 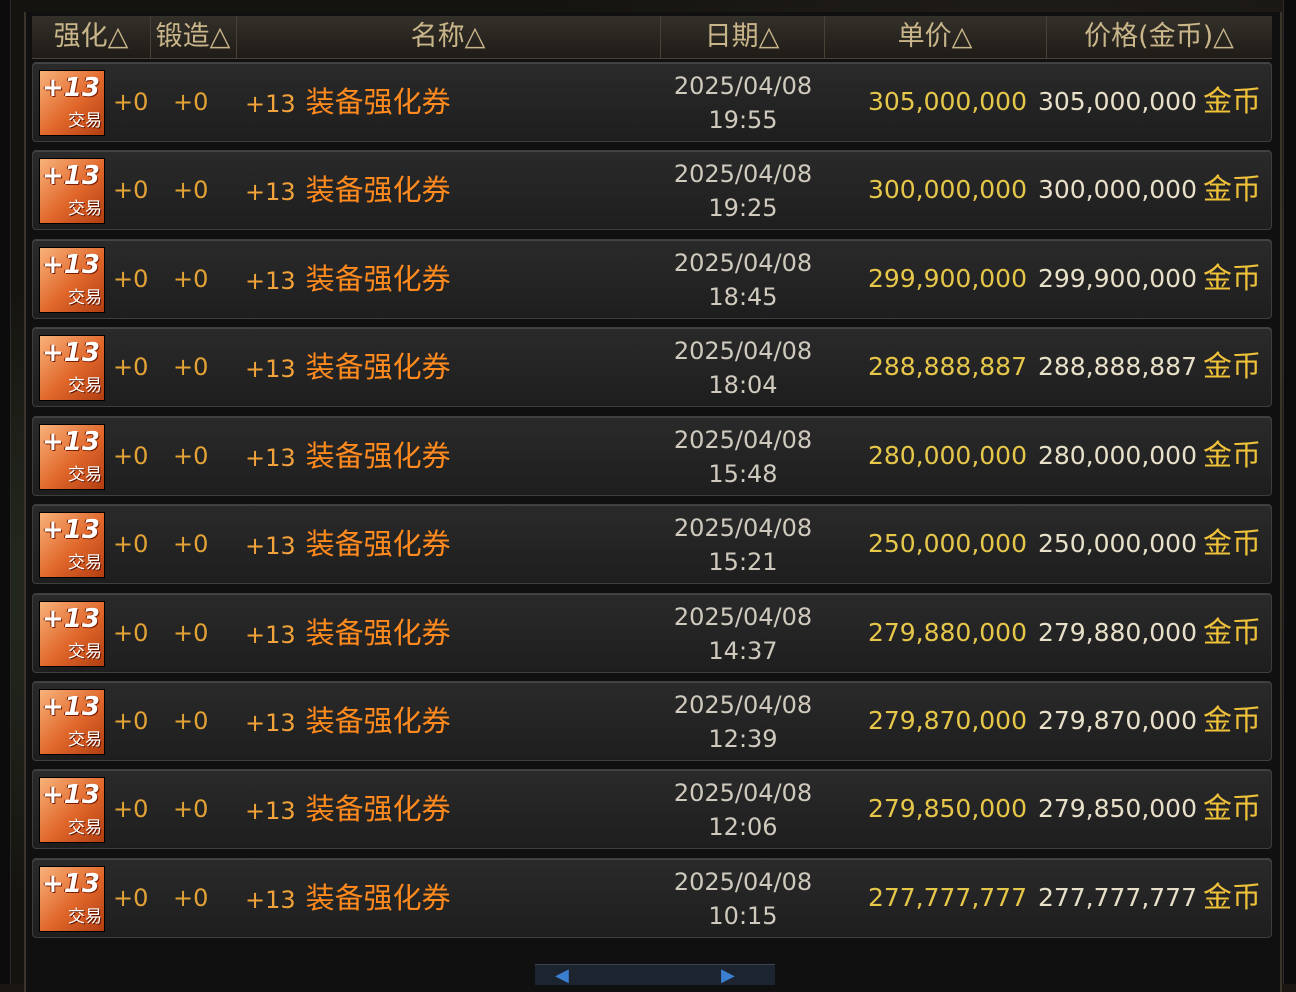 What do you see at coordinates (743, 297) in the screenshot?
I see `sale-time: 18:45` at bounding box center [743, 297].